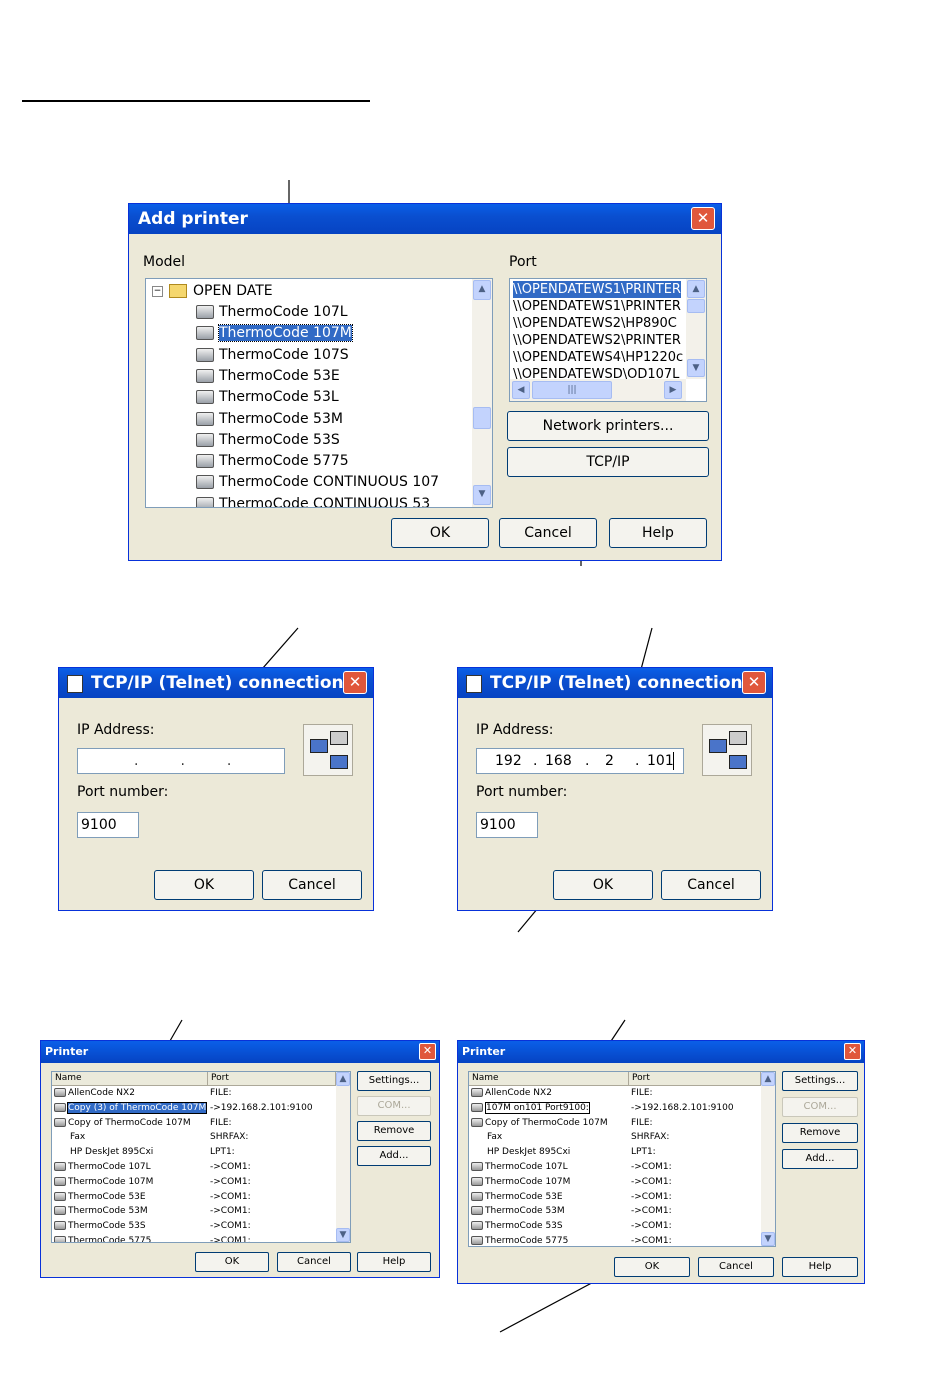  What do you see at coordinates (212, 291) in the screenshot?
I see `tree-root: − OPEN DATE` at bounding box center [212, 291].